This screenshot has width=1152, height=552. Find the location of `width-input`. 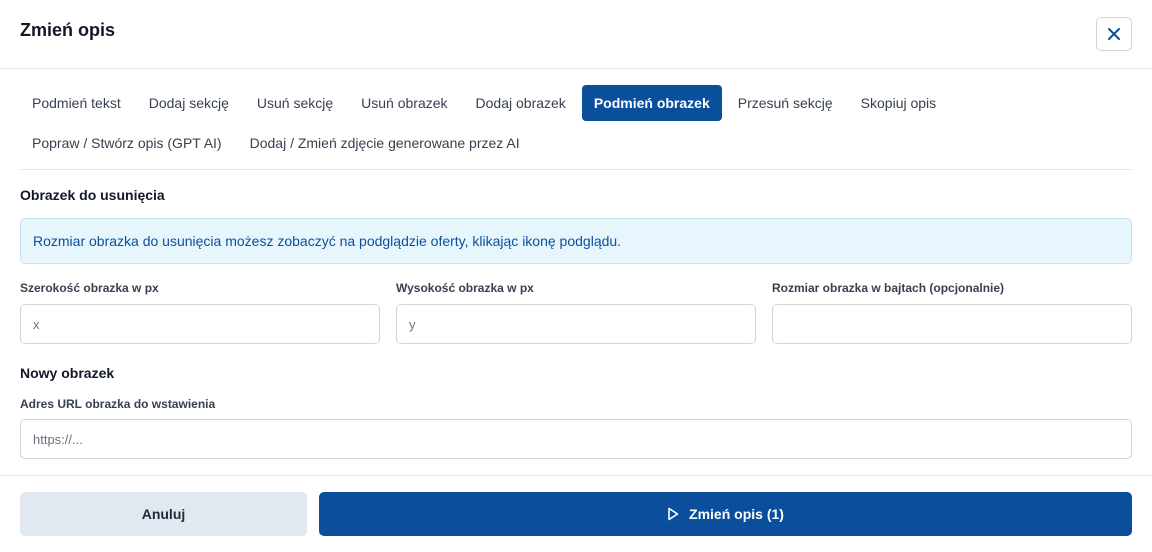

width-input is located at coordinates (200, 324).